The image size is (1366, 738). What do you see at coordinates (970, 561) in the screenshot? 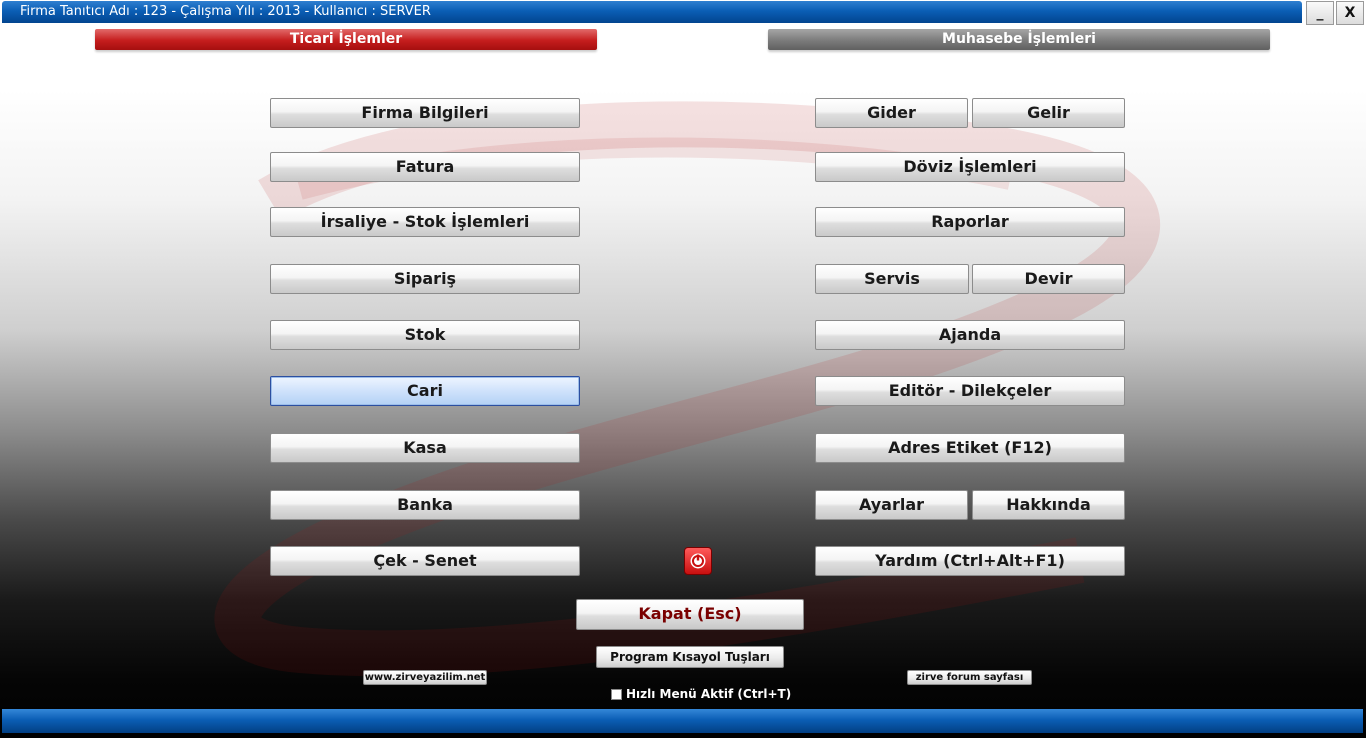
I see `yardim-button: Yardım (Ctrl+Alt+F1)` at bounding box center [970, 561].